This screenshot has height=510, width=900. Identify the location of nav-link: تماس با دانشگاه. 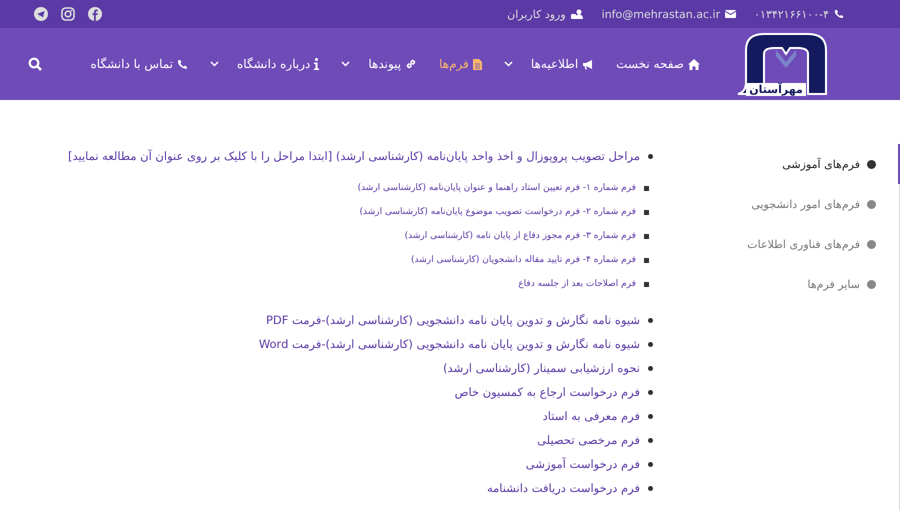
(139, 64).